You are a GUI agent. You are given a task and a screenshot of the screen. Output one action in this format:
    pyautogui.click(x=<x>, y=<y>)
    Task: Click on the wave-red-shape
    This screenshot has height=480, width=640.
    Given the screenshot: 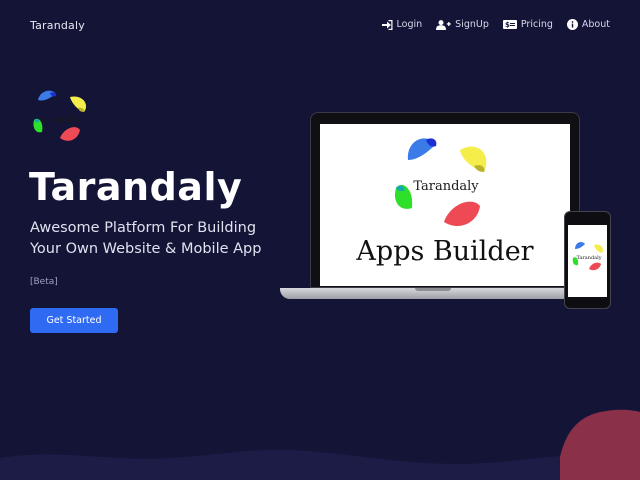 What is the action you would take?
    pyautogui.click(x=598, y=444)
    